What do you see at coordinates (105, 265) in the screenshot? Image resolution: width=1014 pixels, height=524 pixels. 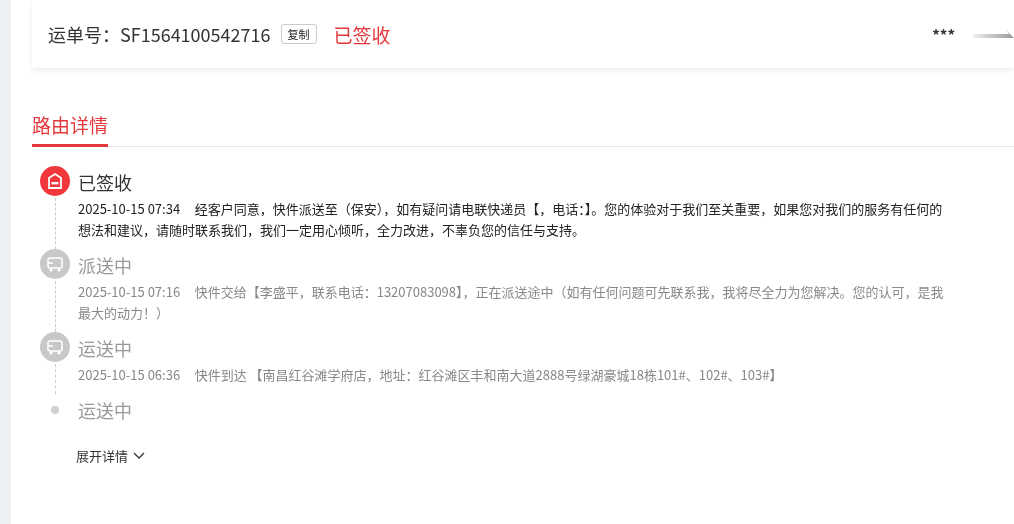 I see `route-status: 派送中` at bounding box center [105, 265].